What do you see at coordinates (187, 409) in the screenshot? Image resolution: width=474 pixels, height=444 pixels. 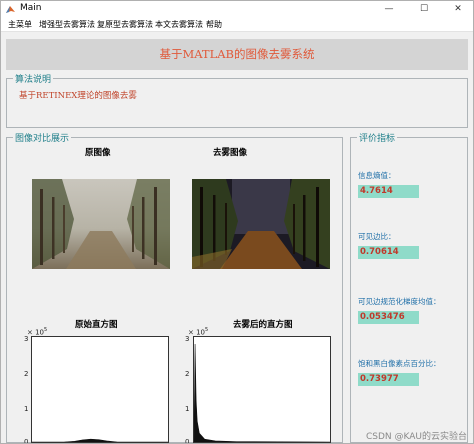 I see `hist2-ytick-1: 1` at bounding box center [187, 409].